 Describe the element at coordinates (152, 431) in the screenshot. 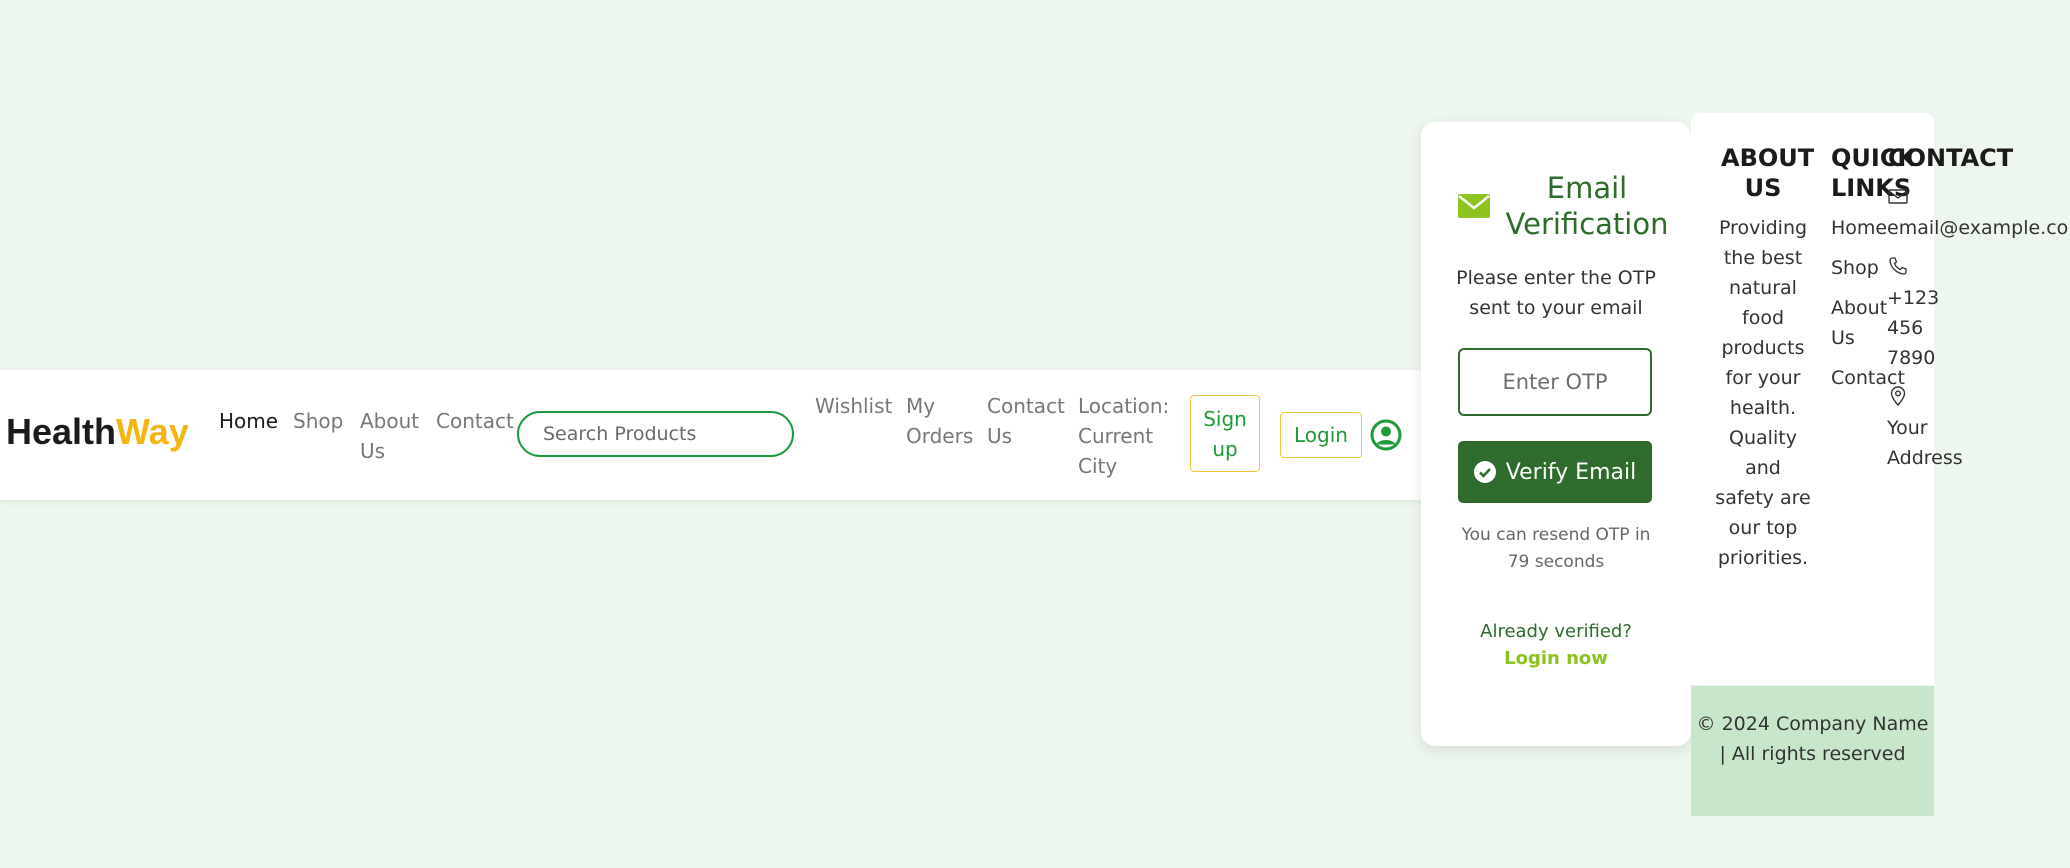

I see `brand-part-2: Way` at that location.